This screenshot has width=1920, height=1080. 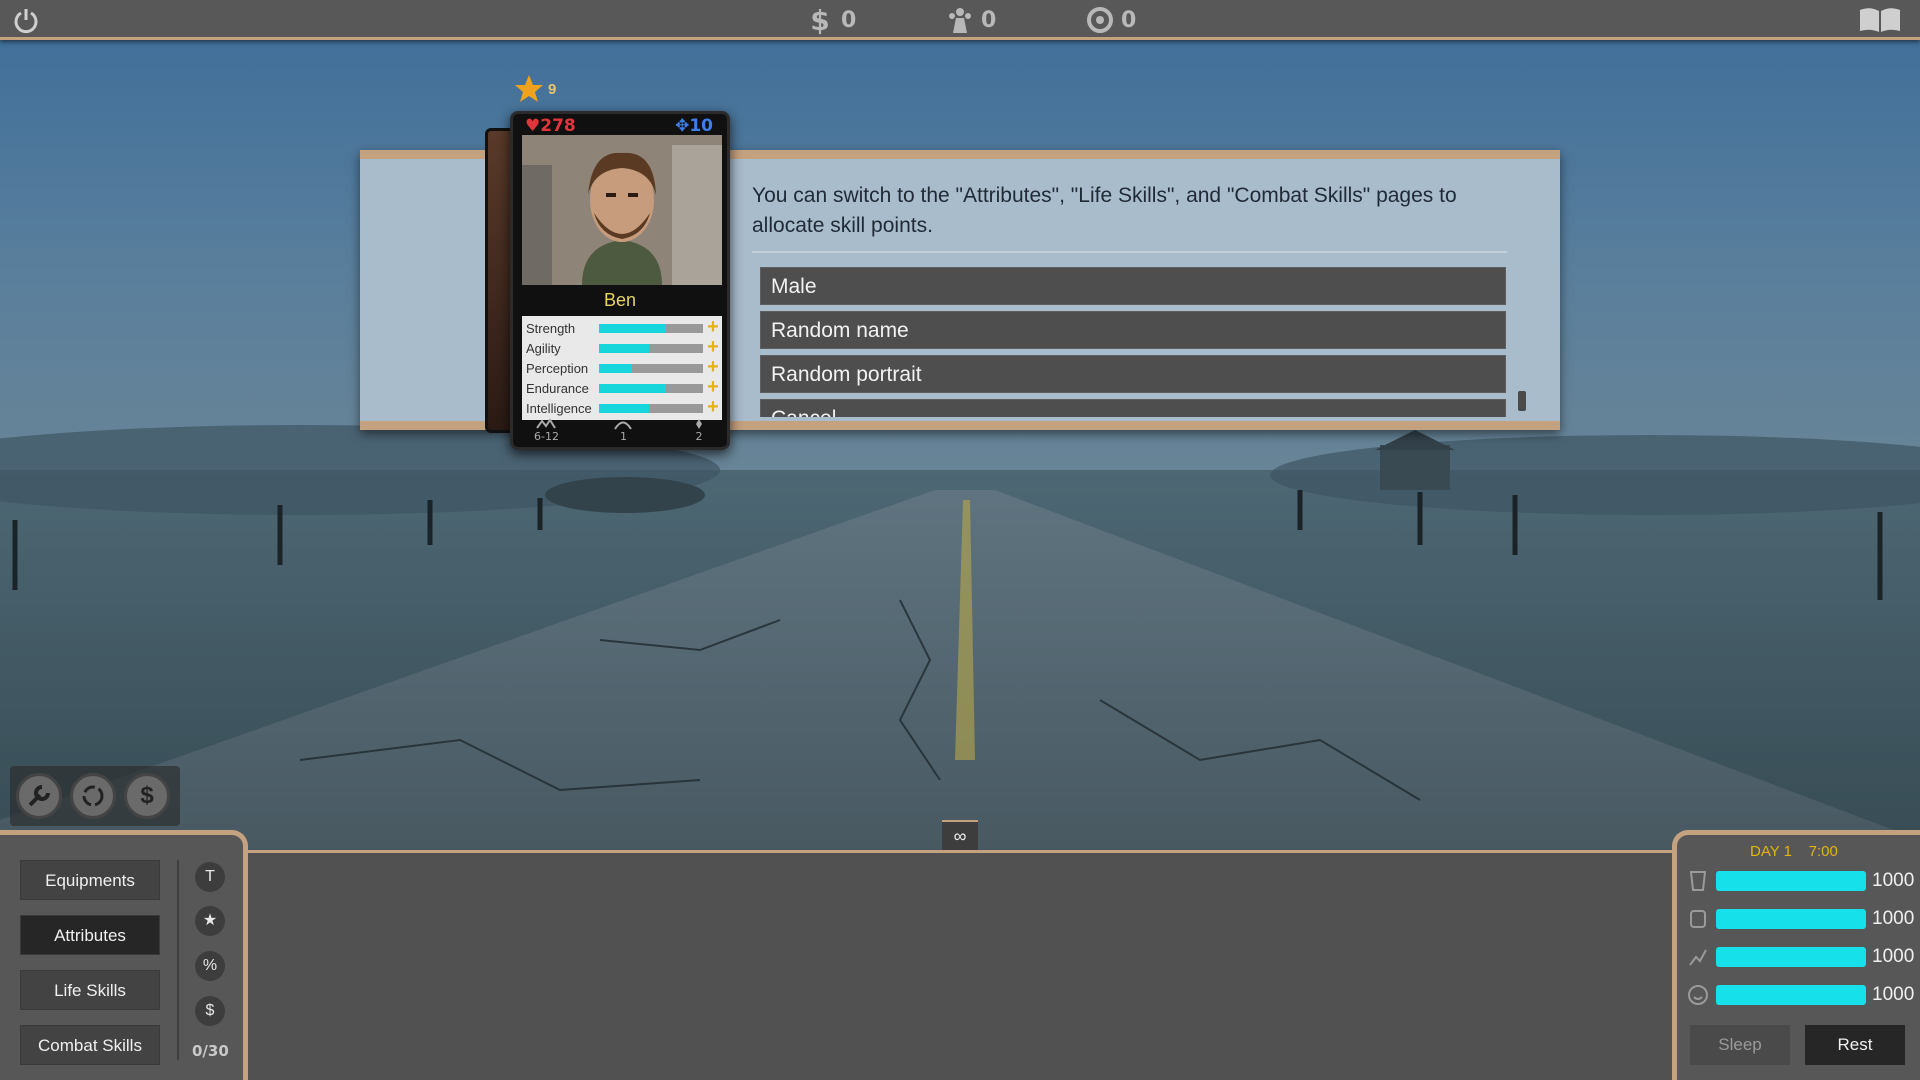 I want to click on talent-icon: T, so click(x=210, y=877).